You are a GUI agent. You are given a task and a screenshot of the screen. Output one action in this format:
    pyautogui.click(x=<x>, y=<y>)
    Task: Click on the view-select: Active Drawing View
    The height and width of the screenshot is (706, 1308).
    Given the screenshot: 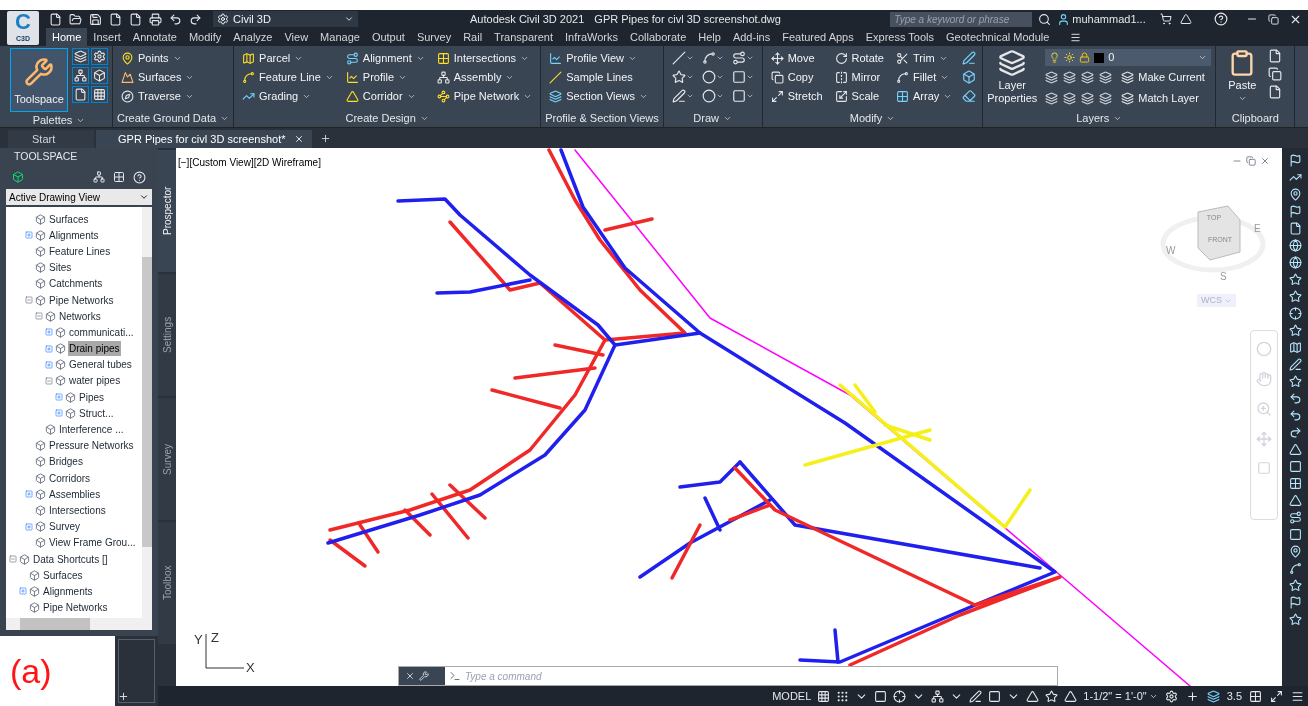 What is the action you would take?
    pyautogui.click(x=79, y=197)
    